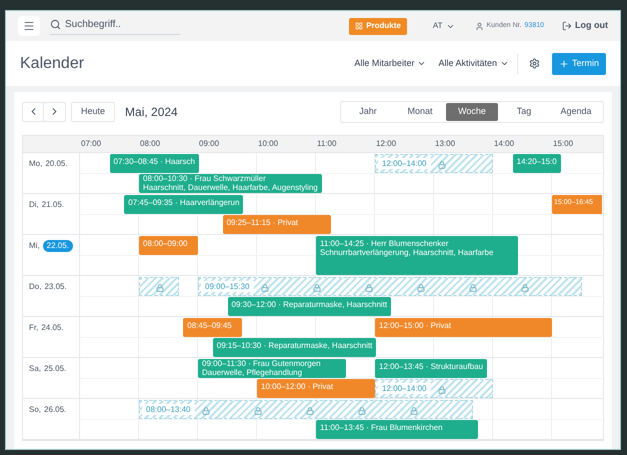 Image resolution: width=627 pixels, height=455 pixels. Describe the element at coordinates (35, 369) in the screenshot. I see `day-label: Sa,` at that location.